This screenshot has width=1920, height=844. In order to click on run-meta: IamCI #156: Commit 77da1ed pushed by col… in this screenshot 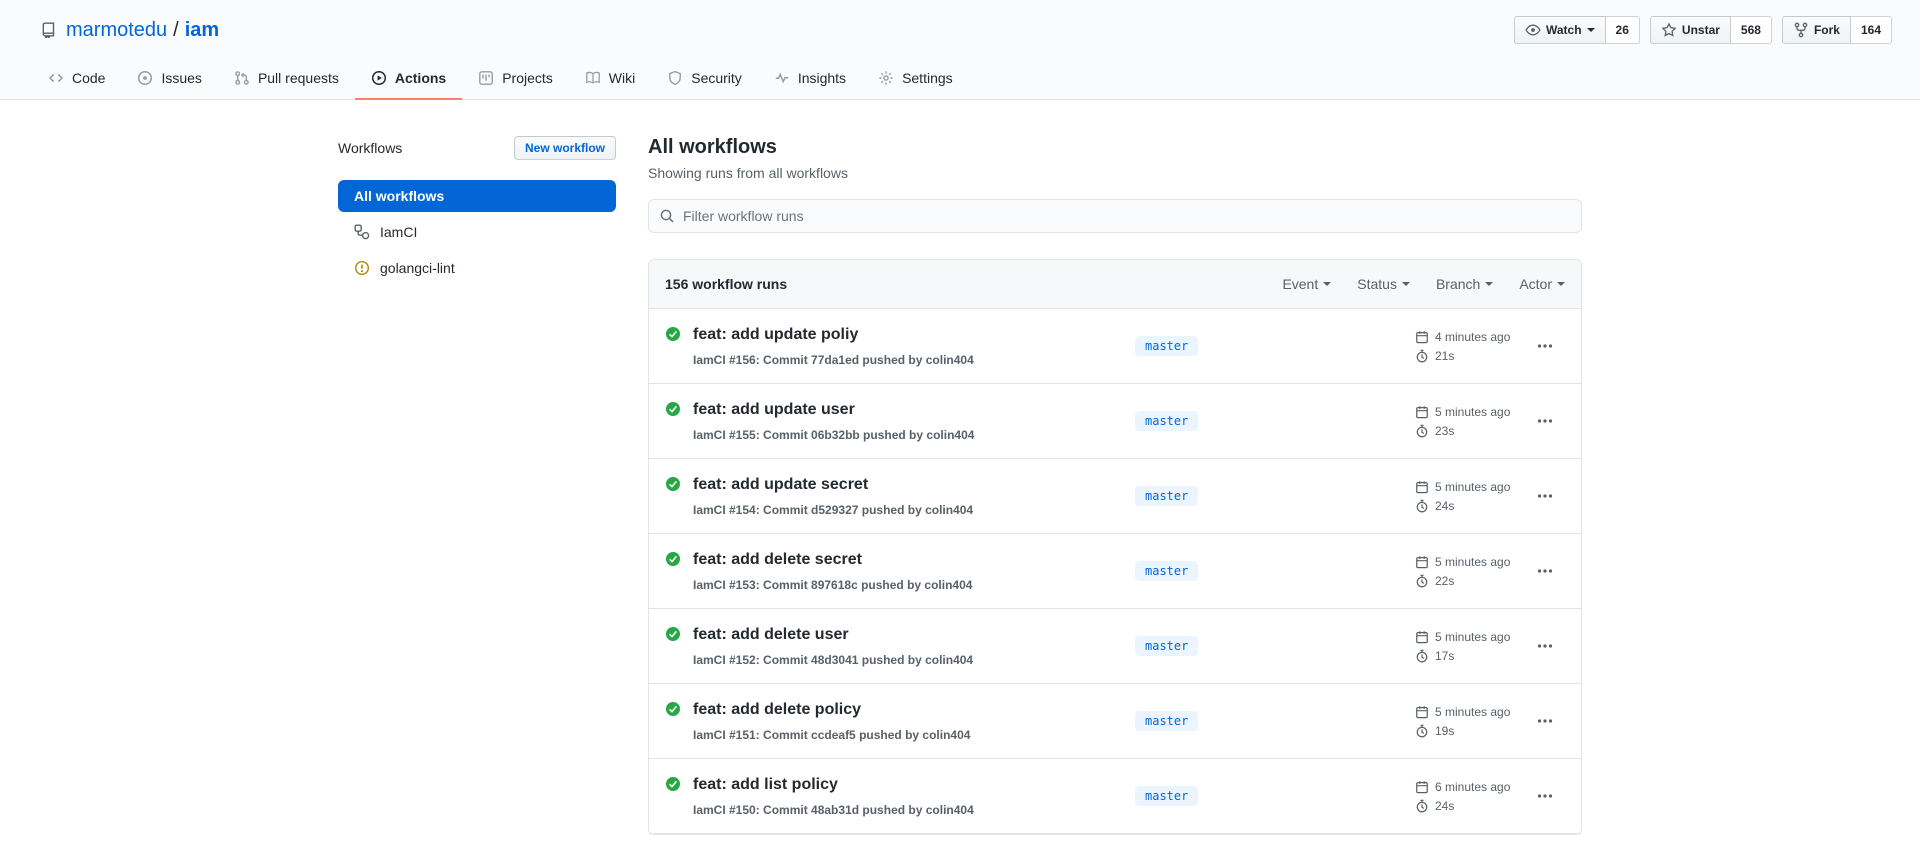, I will do `click(833, 360)`.